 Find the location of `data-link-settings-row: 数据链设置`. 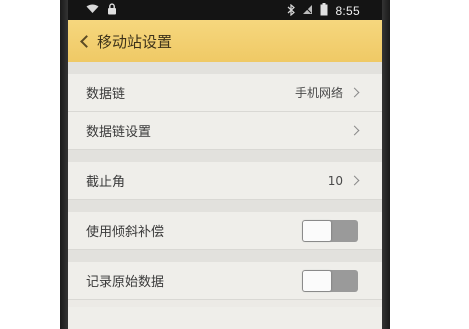

data-link-settings-row: 数据链设置 is located at coordinates (225, 131).